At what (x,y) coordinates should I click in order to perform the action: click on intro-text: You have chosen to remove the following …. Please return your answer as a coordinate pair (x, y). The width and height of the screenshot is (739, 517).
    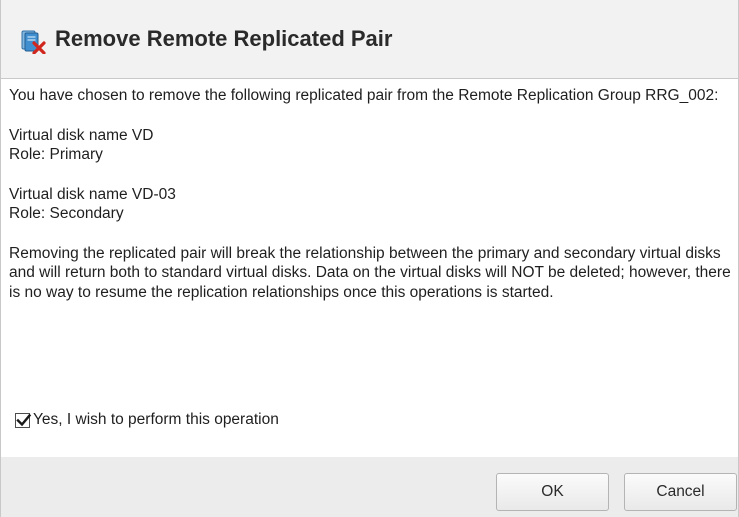
    Looking at the image, I should click on (364, 95).